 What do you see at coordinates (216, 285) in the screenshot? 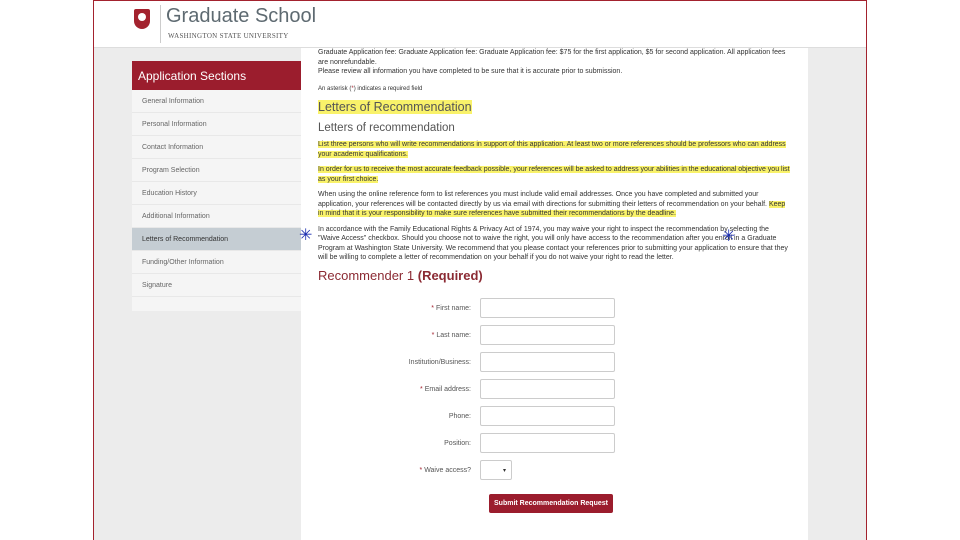
I see `sidebar-item-signature: Signature` at bounding box center [216, 285].